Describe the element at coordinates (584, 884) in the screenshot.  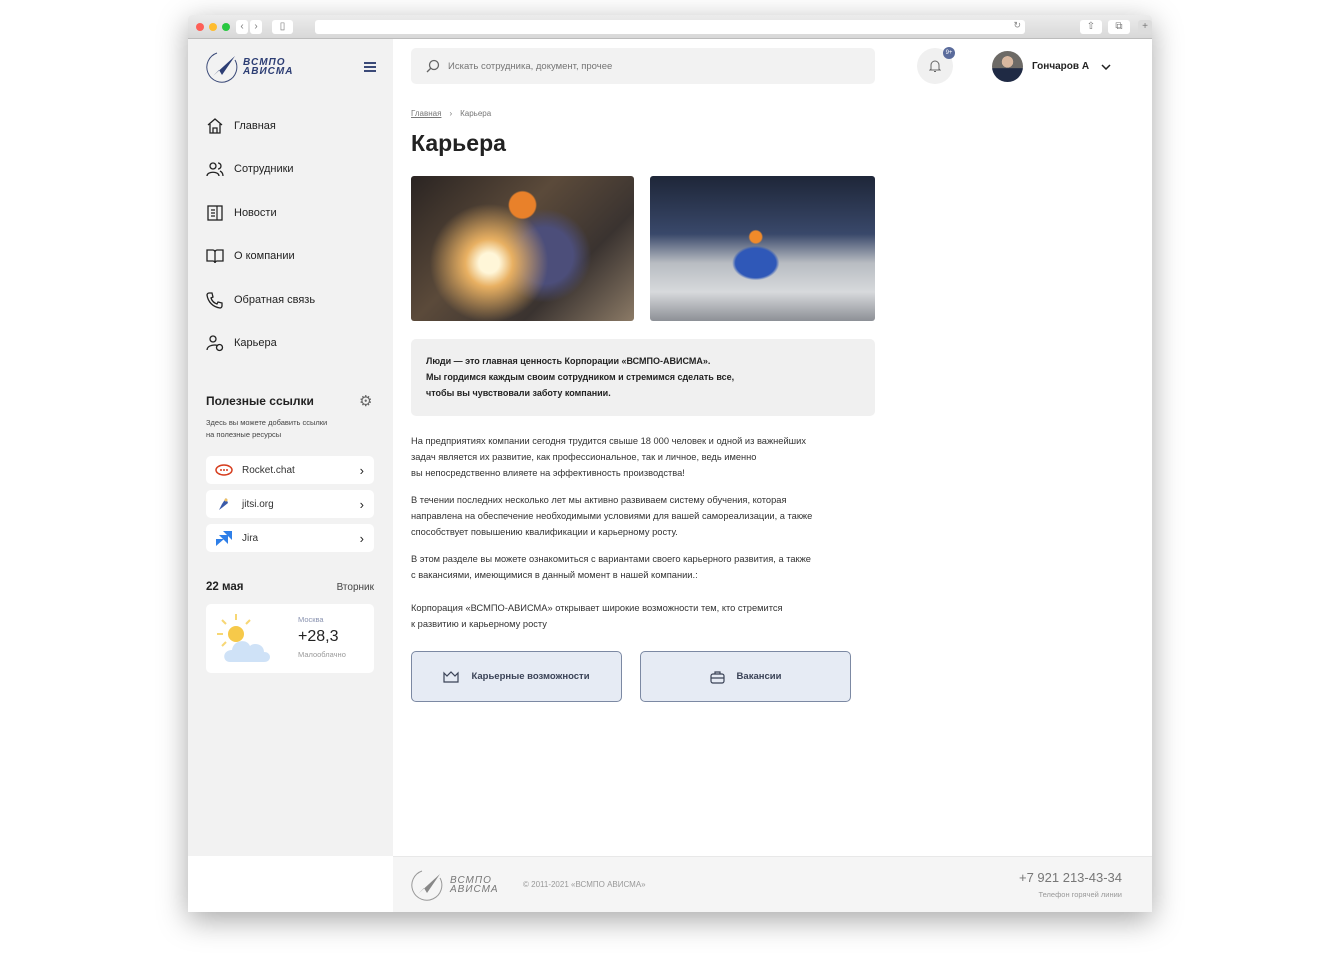
I see `copyright: © 2011-2021 «ВСМПО АВИСМА»` at that location.